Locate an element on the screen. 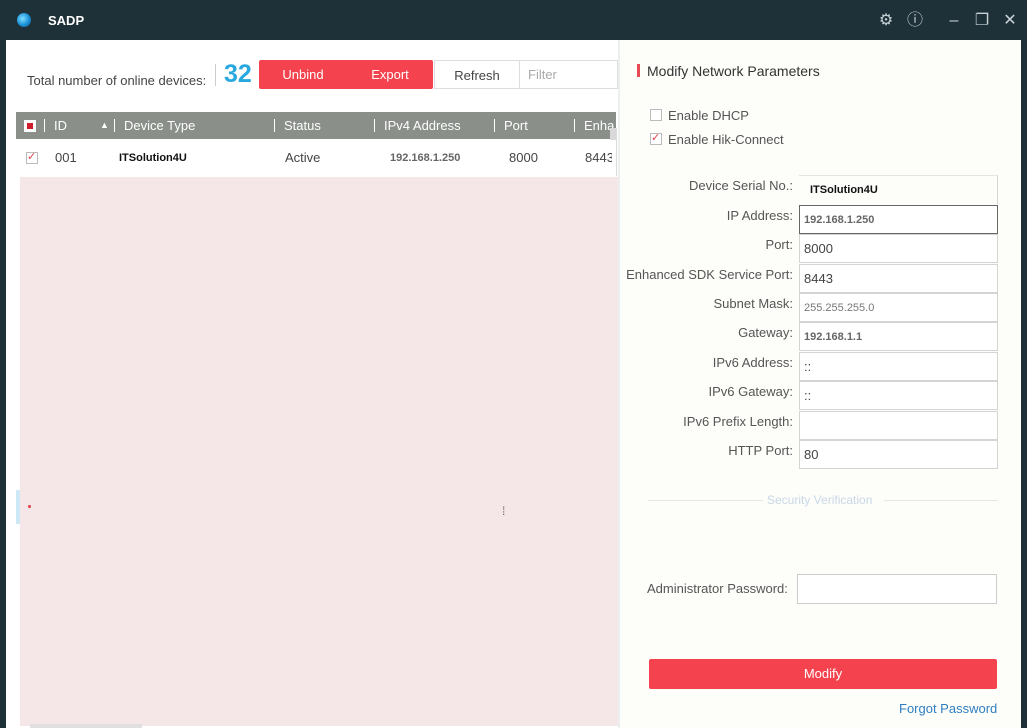  serial-value: ITSolution4U is located at coordinates (898, 189).